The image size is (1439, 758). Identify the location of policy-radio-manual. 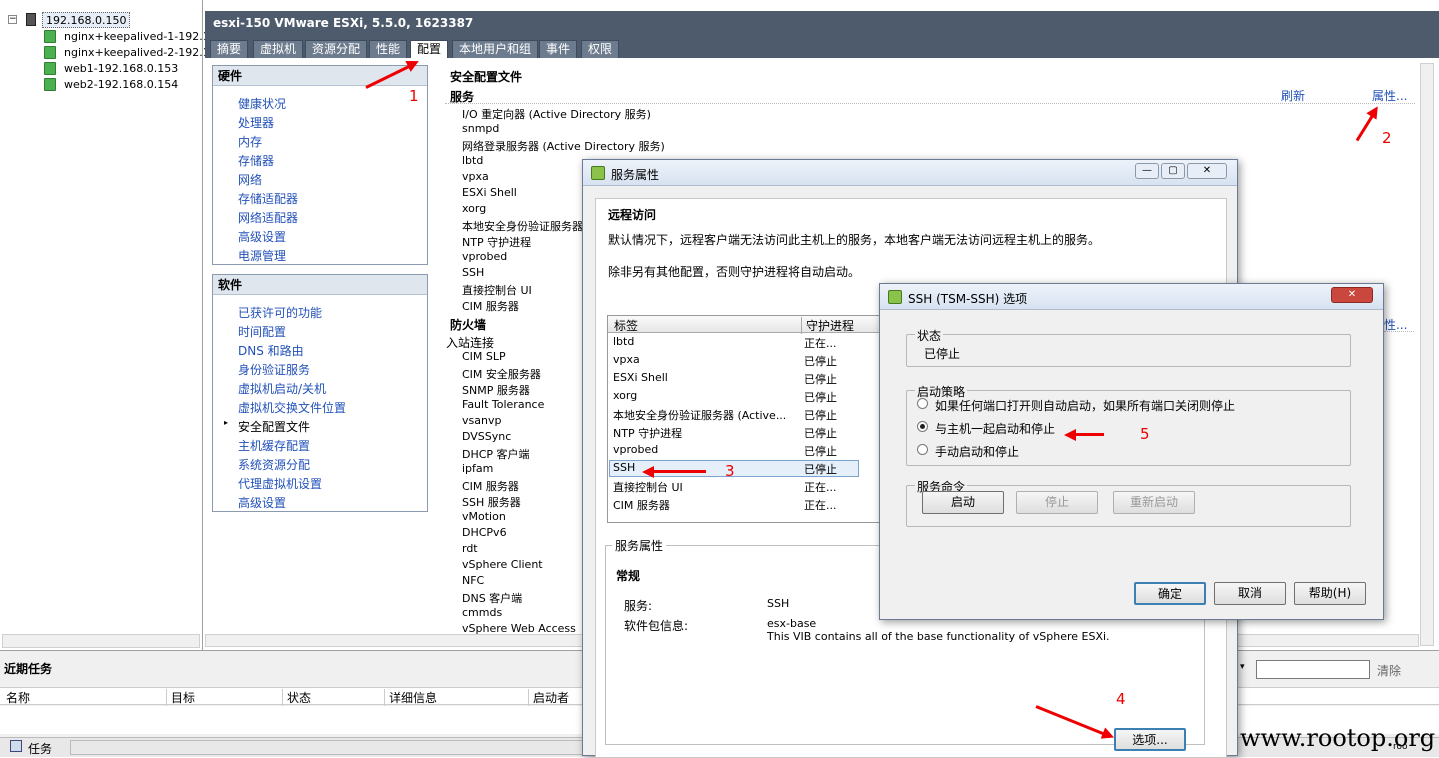
(922, 449).